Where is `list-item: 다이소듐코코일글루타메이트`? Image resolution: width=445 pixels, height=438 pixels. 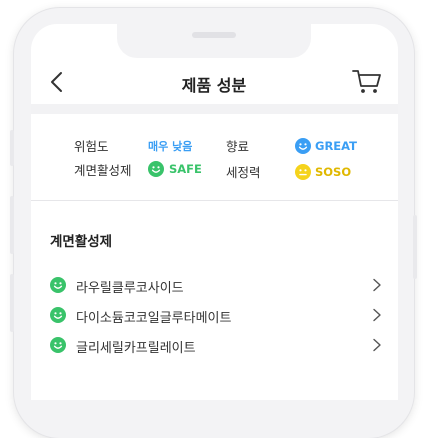 list-item: 다이소듐코코일글루타메이트 is located at coordinates (216, 316).